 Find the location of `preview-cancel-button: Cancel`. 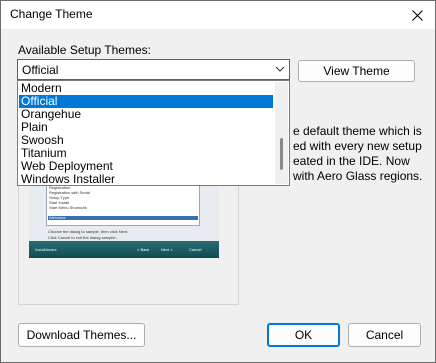

preview-cancel-button: Cancel is located at coordinates (195, 249).